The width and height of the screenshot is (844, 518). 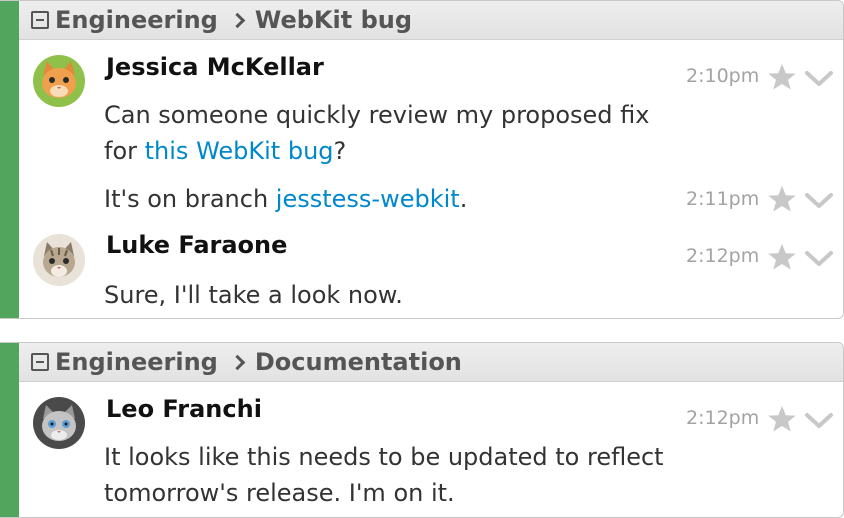 I want to click on message-content: It's on branch jesstess-webkit., so click(x=384, y=199).